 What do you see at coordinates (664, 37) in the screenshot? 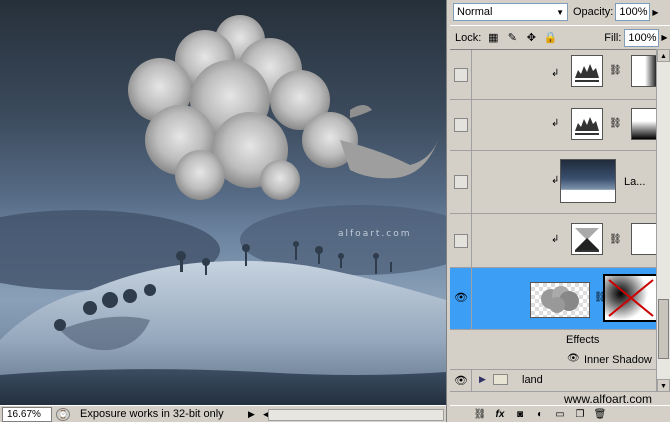
I see `fill-slider-arrow: ▶` at bounding box center [664, 37].